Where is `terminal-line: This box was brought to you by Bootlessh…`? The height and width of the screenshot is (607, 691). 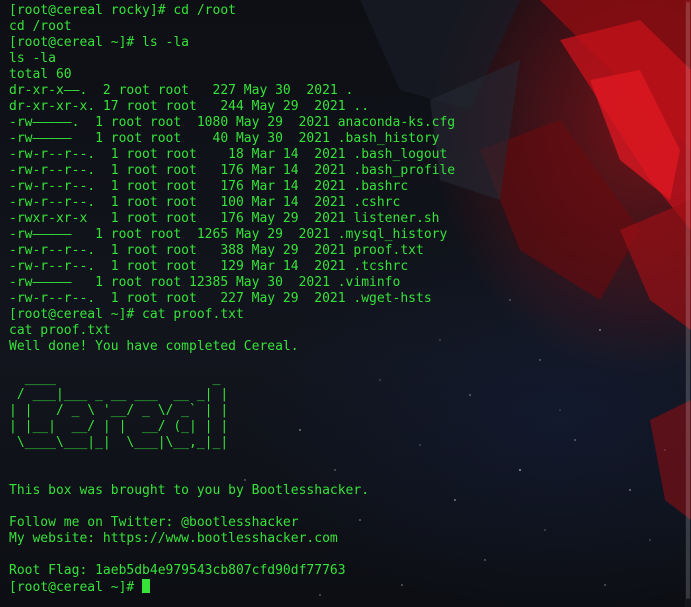
terminal-line: This box was brought to you by Bootlessh… is located at coordinates (189, 490).